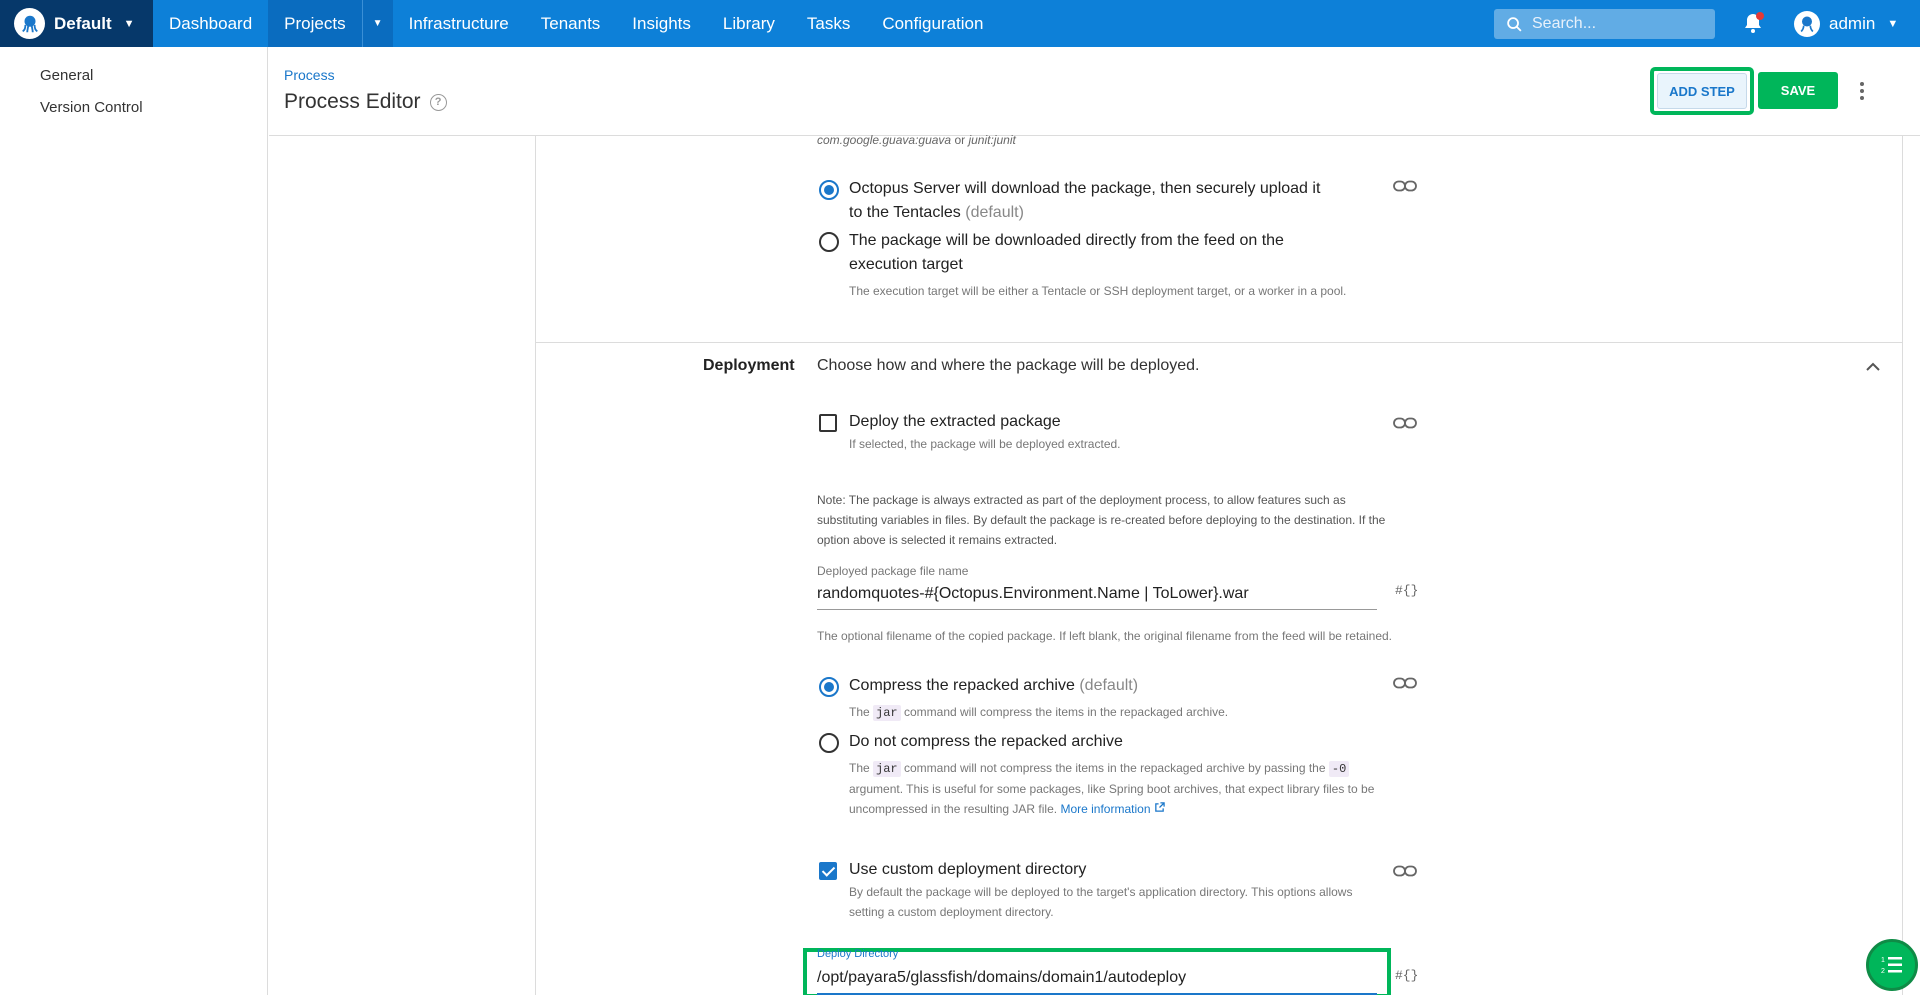 The image size is (1920, 995). What do you see at coordinates (968, 869) in the screenshot?
I see `custom-directory-label: Use custom deployment directory` at bounding box center [968, 869].